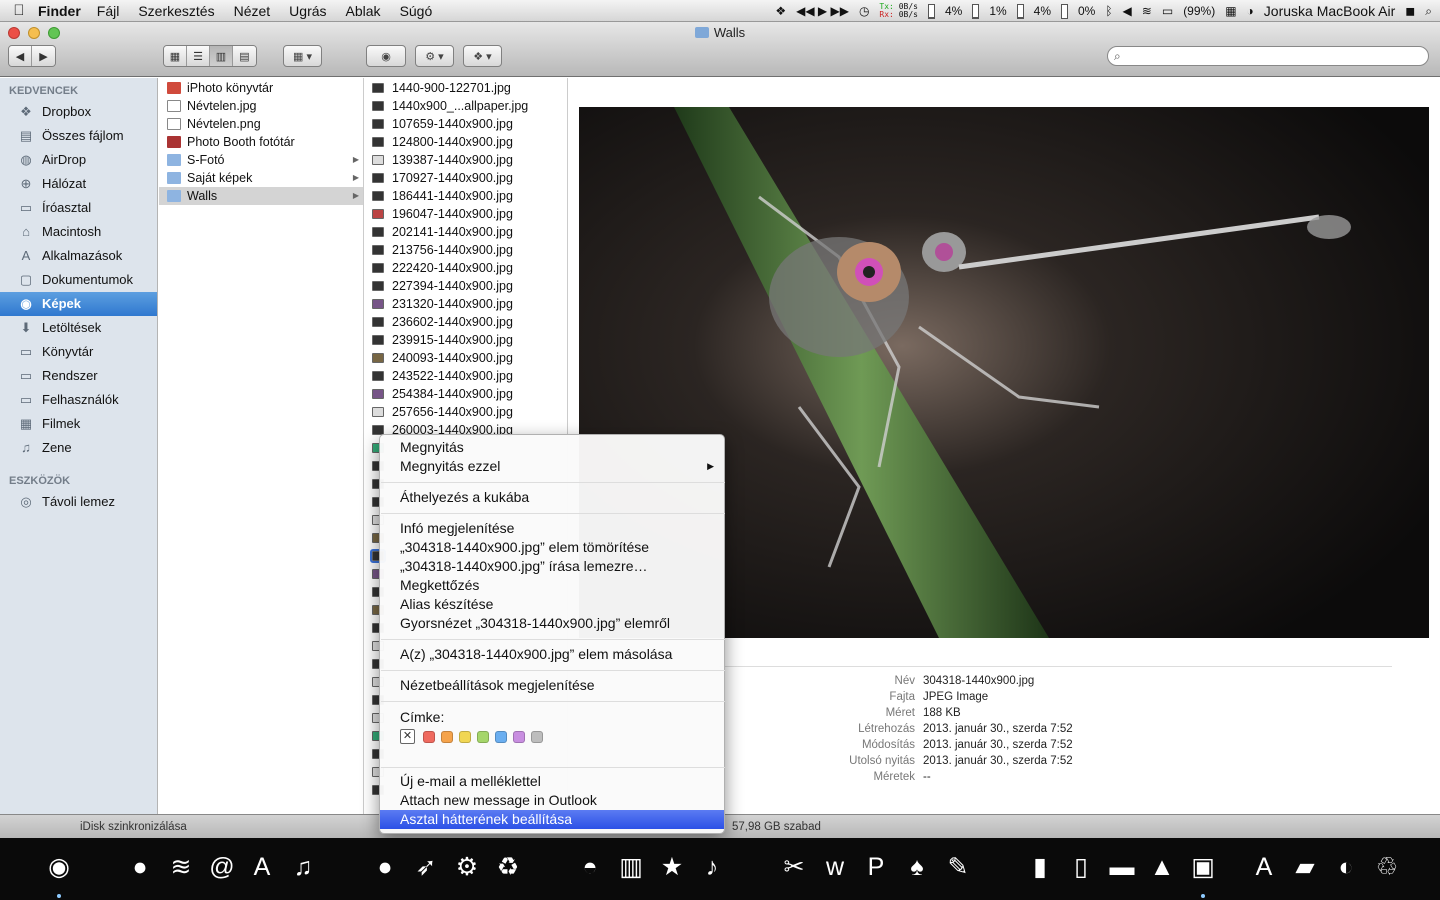  What do you see at coordinates (466, 214) in the screenshot?
I see `file-row: 196047-1440x900.jpg` at bounding box center [466, 214].